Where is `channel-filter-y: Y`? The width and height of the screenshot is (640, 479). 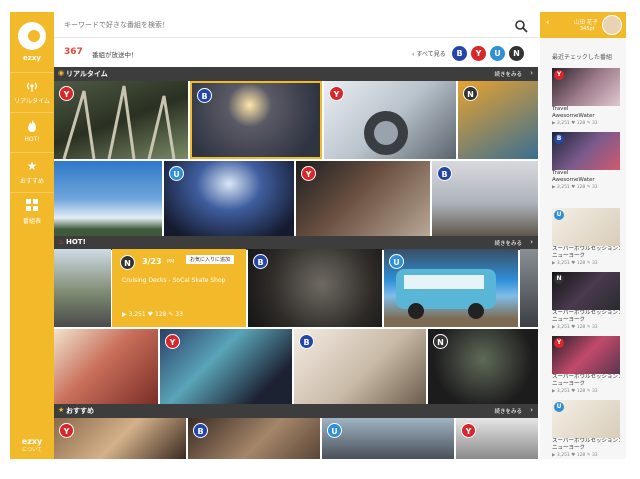 channel-filter-y: Y is located at coordinates (478, 53).